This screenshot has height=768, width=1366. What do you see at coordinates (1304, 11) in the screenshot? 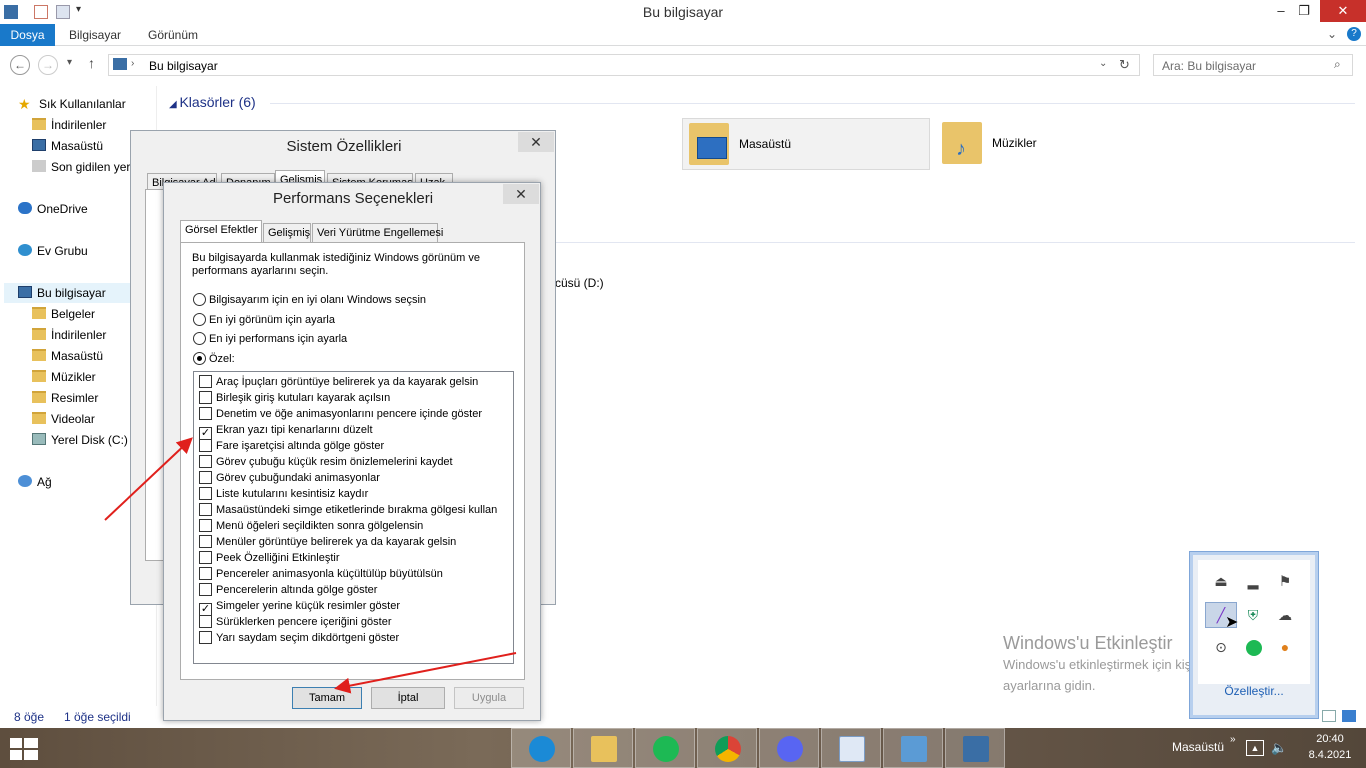
I see `maximize-button: ❐` at bounding box center [1304, 11].